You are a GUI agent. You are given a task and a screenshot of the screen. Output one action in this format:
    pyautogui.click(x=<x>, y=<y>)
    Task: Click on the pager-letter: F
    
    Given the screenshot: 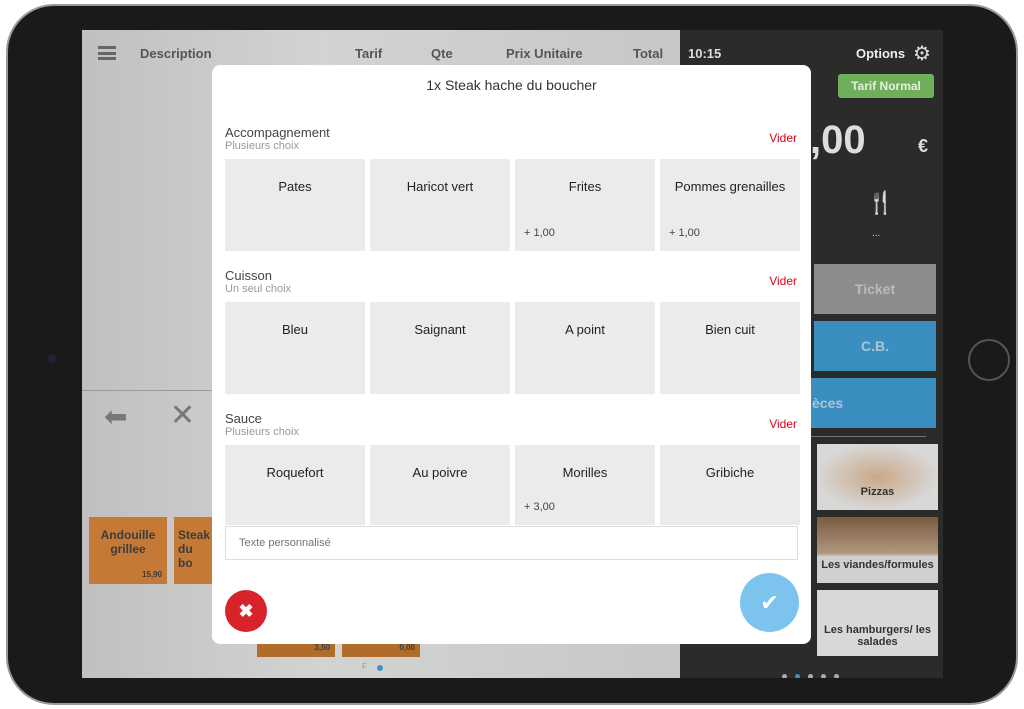 What is the action you would take?
    pyautogui.click(x=364, y=666)
    